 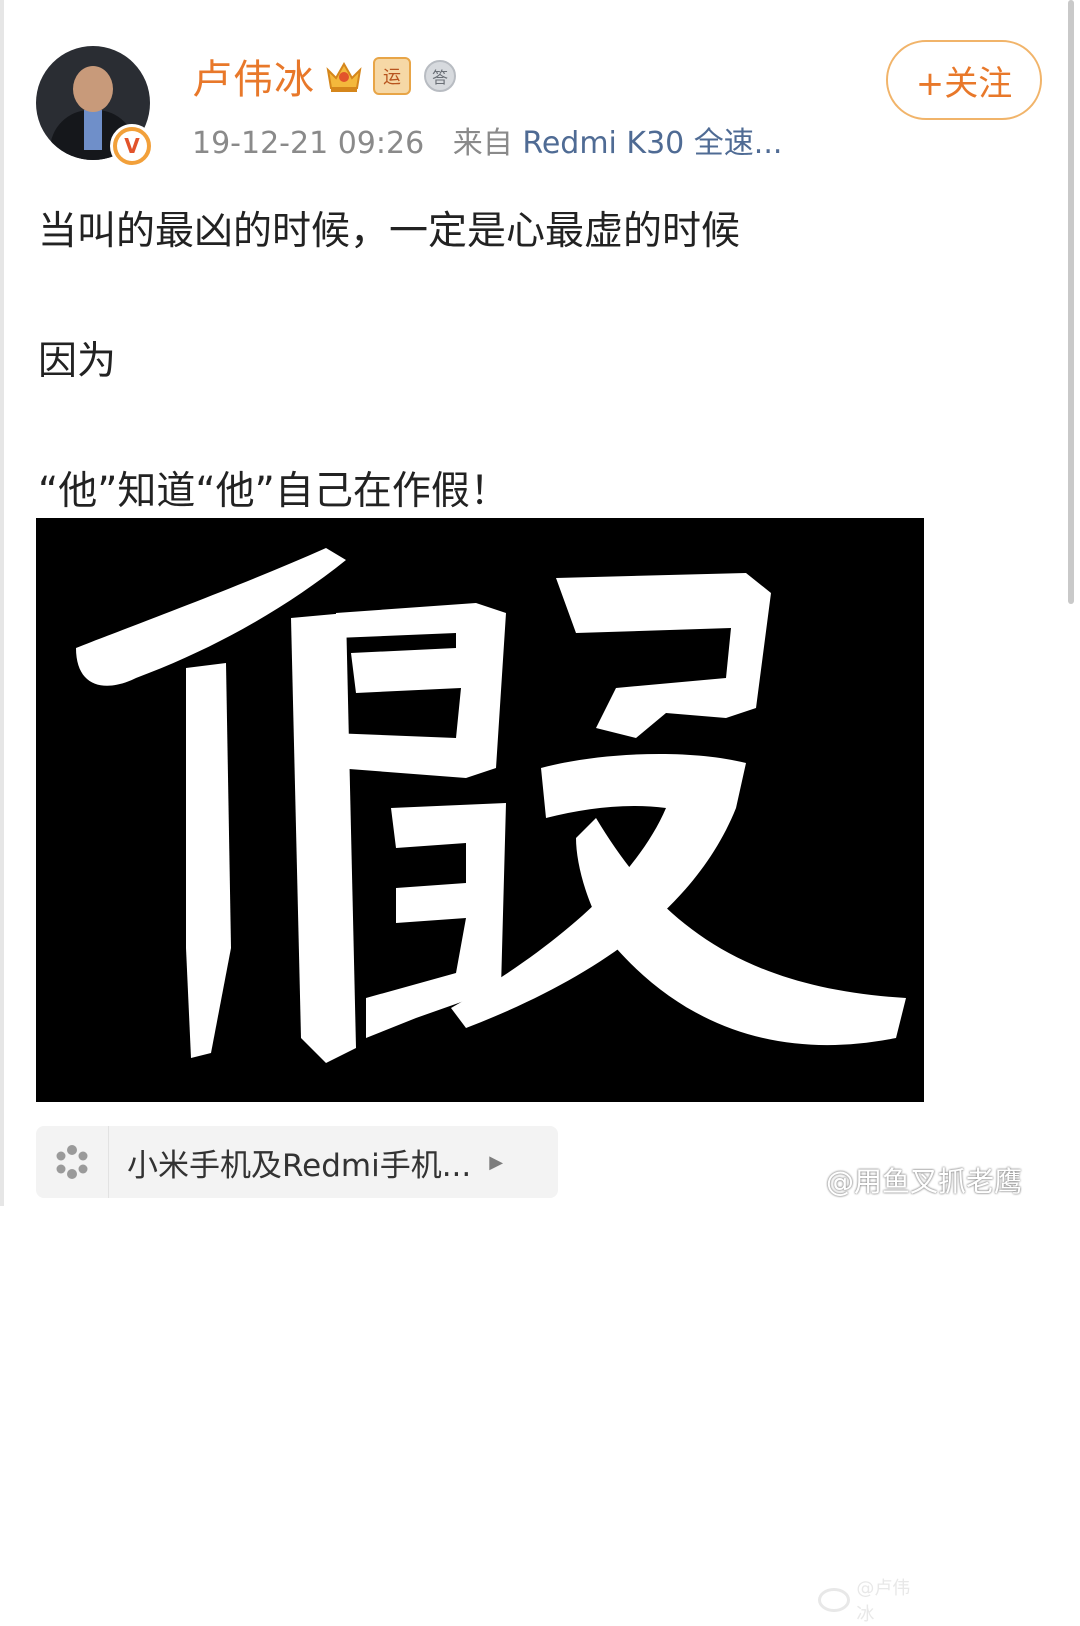 What do you see at coordinates (93, 130) in the screenshot?
I see `avatar-shirt` at bounding box center [93, 130].